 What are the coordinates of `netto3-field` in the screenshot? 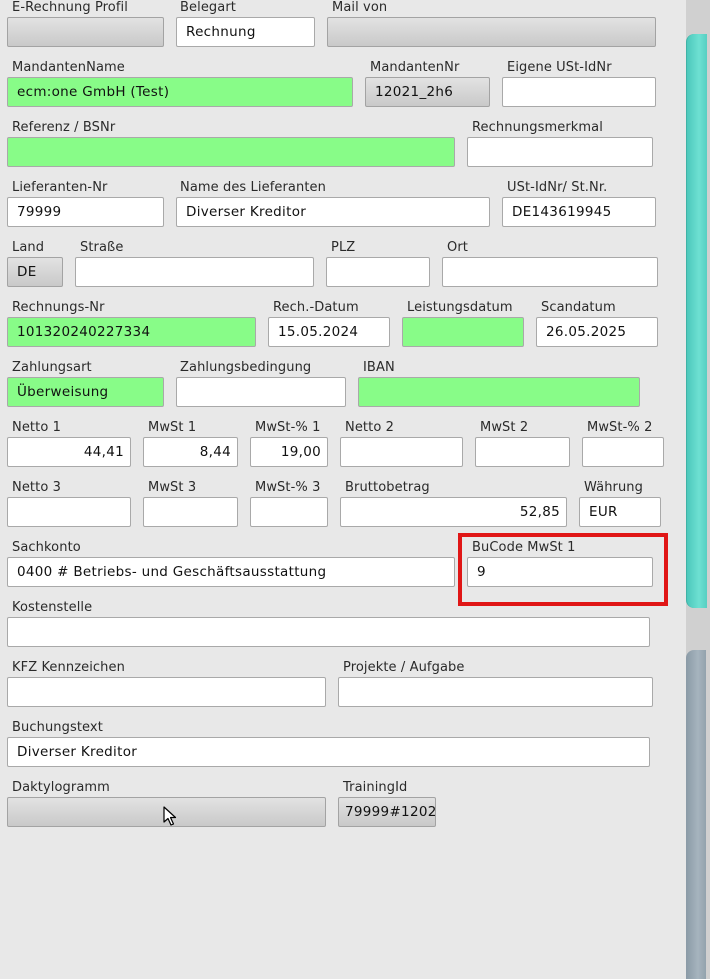 It's located at (69, 512).